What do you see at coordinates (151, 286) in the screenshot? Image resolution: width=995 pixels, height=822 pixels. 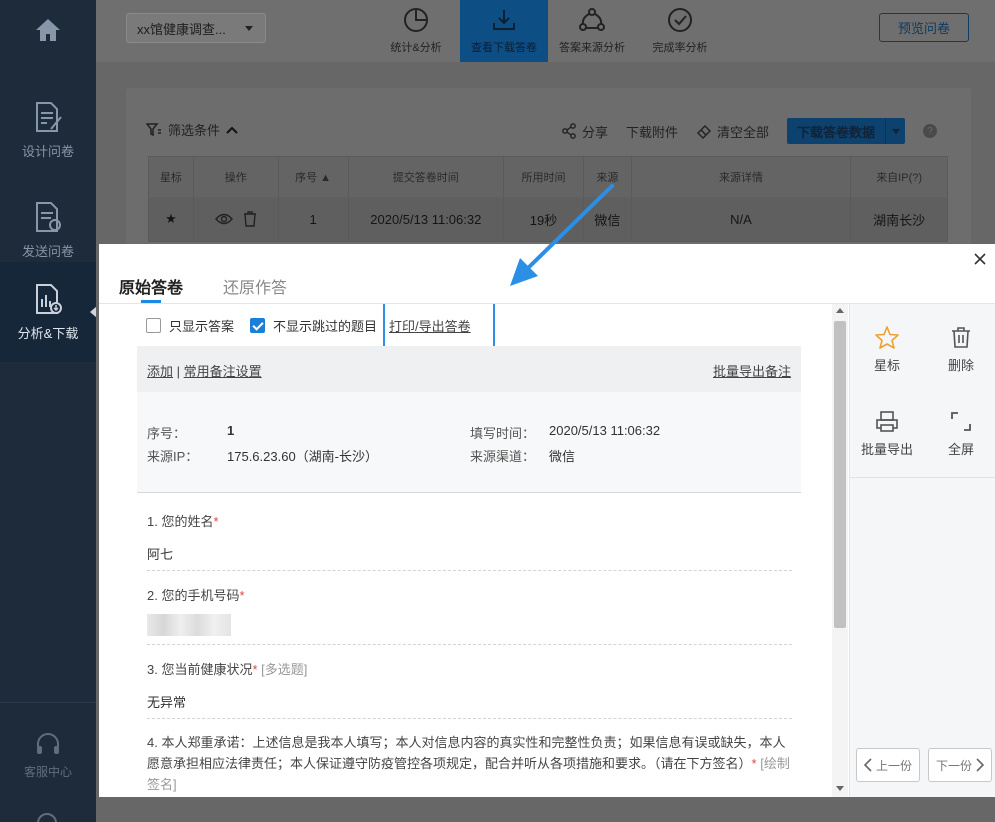 I see `tab-original-answer: 原始答卷` at bounding box center [151, 286].